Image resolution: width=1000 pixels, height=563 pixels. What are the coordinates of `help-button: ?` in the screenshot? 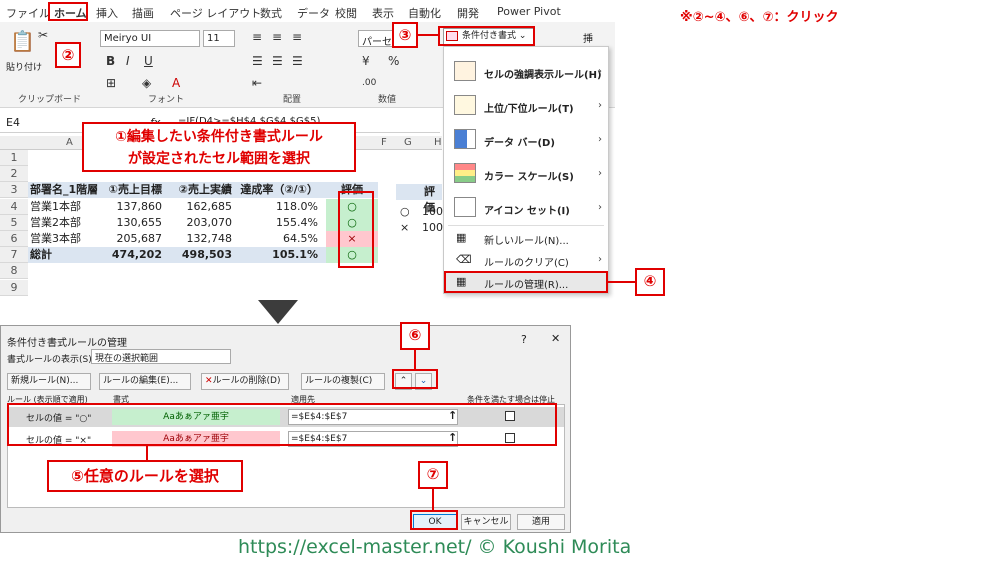 It's located at (524, 339).